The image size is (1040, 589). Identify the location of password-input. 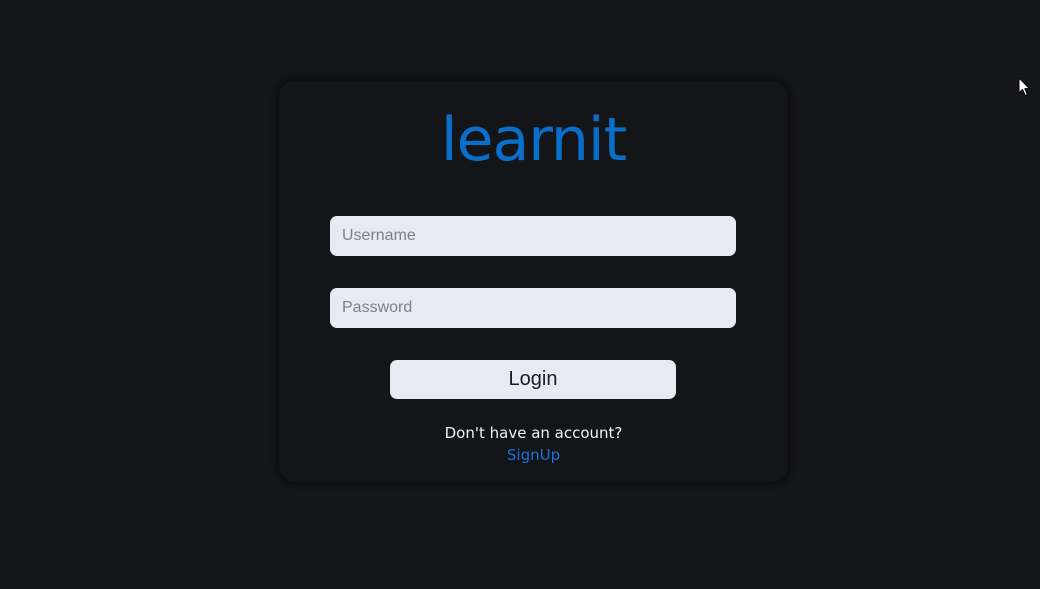
(533, 308).